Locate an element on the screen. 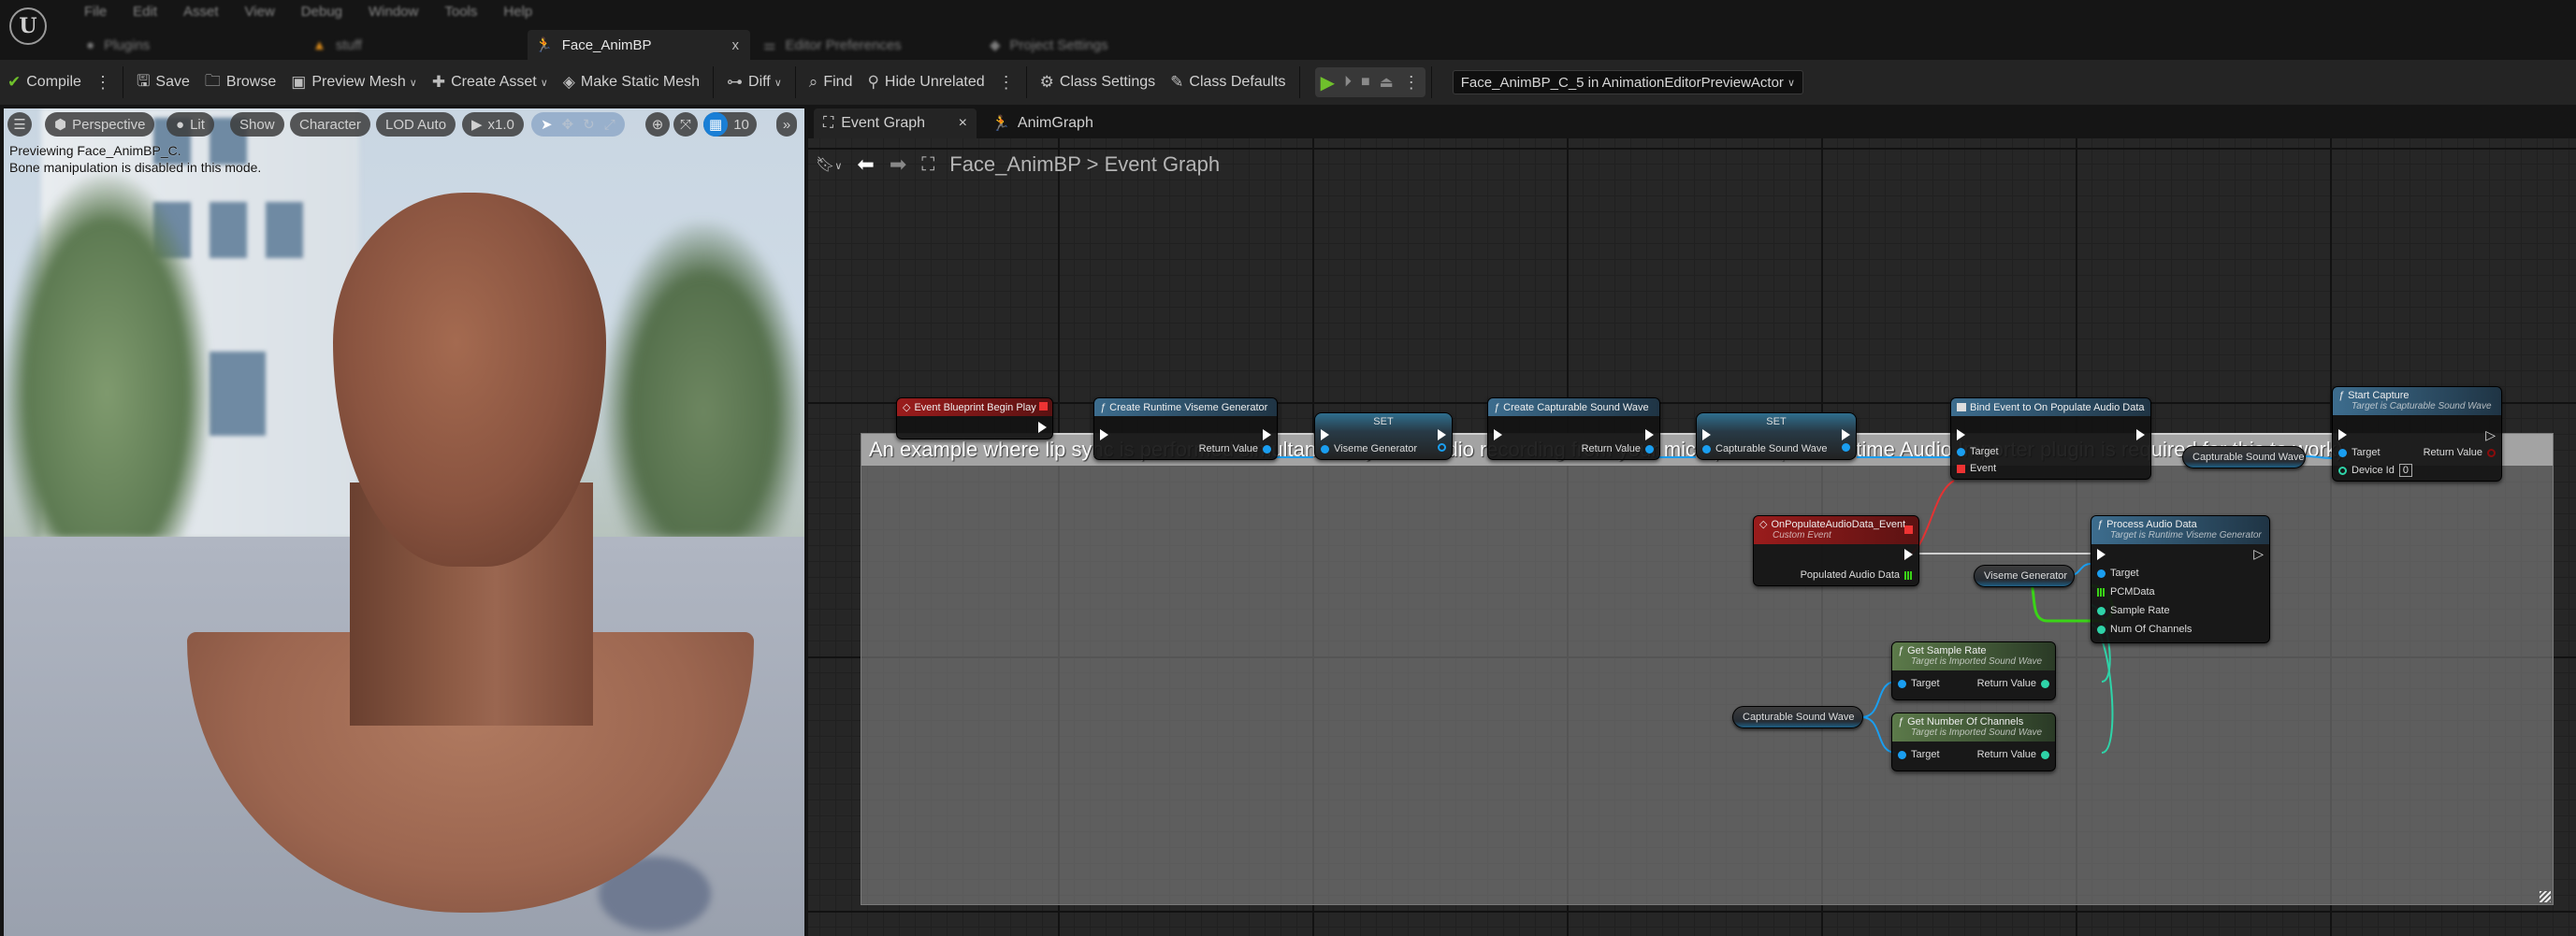  viewport-menu-button: ☰ is located at coordinates (19, 124).